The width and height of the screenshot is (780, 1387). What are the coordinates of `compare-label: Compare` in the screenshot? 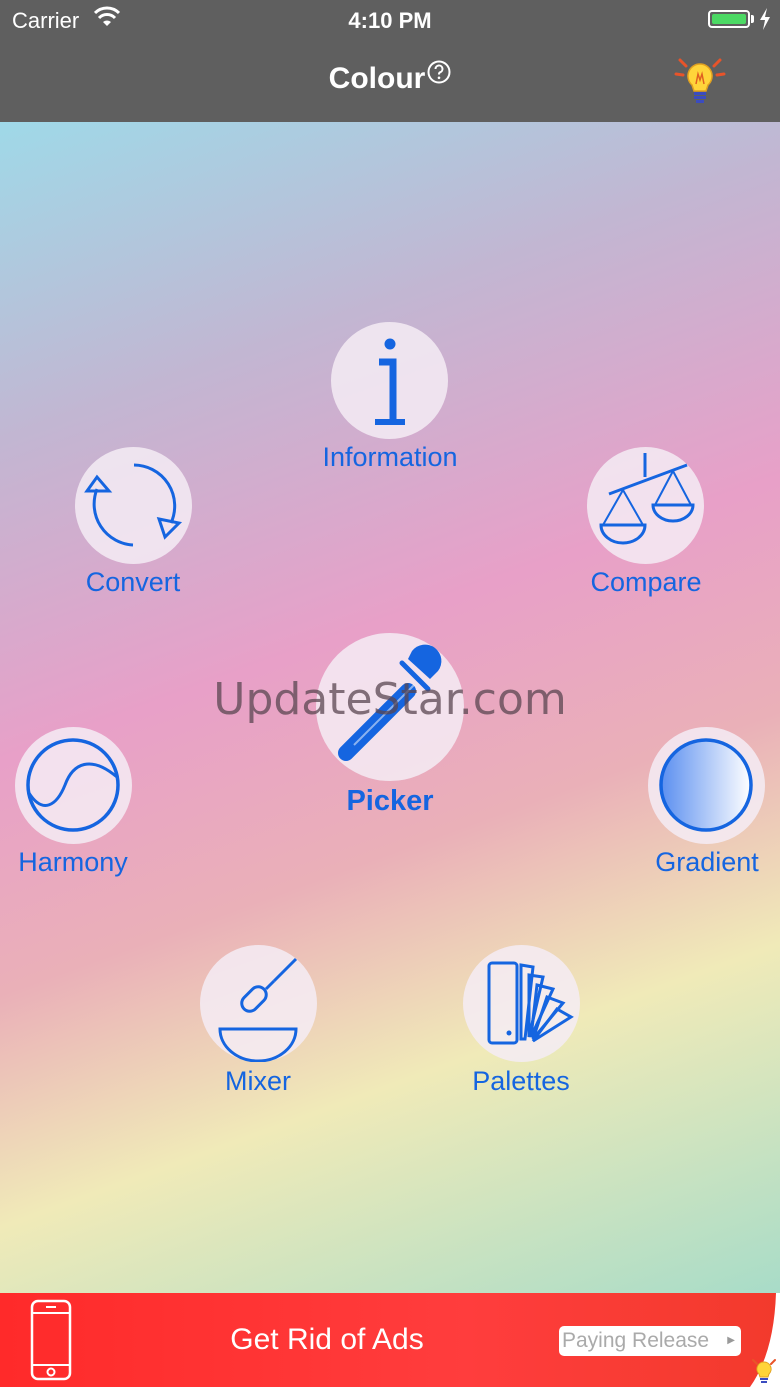 It's located at (646, 582).